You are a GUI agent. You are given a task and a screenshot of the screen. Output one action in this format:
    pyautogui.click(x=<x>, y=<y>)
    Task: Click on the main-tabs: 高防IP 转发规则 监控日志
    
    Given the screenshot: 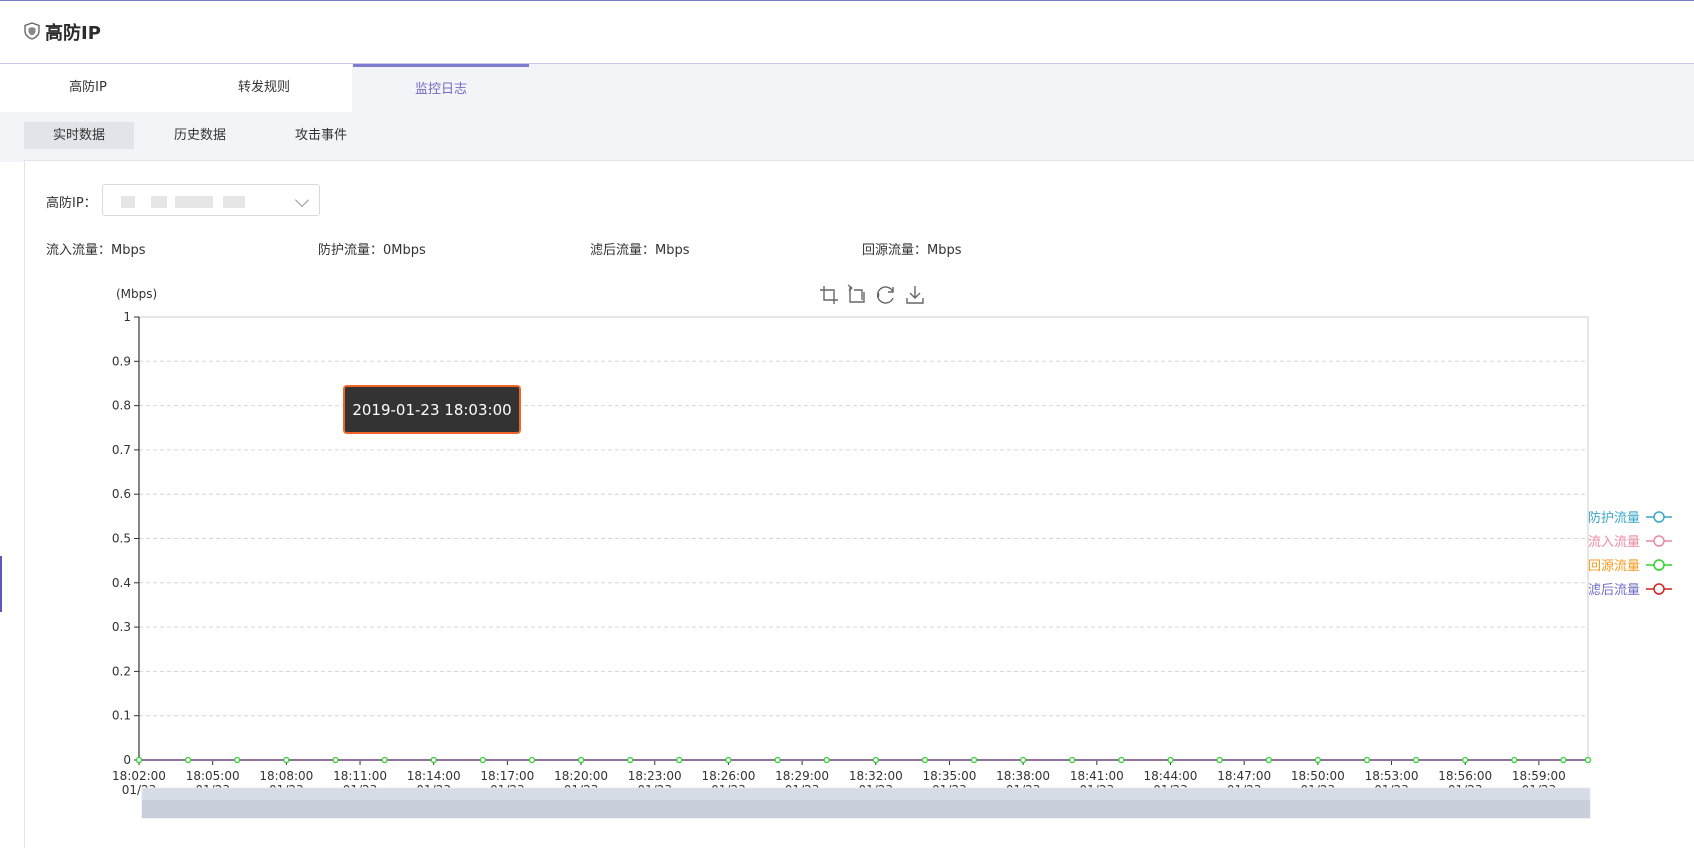 What is the action you would take?
    pyautogui.click(x=847, y=88)
    